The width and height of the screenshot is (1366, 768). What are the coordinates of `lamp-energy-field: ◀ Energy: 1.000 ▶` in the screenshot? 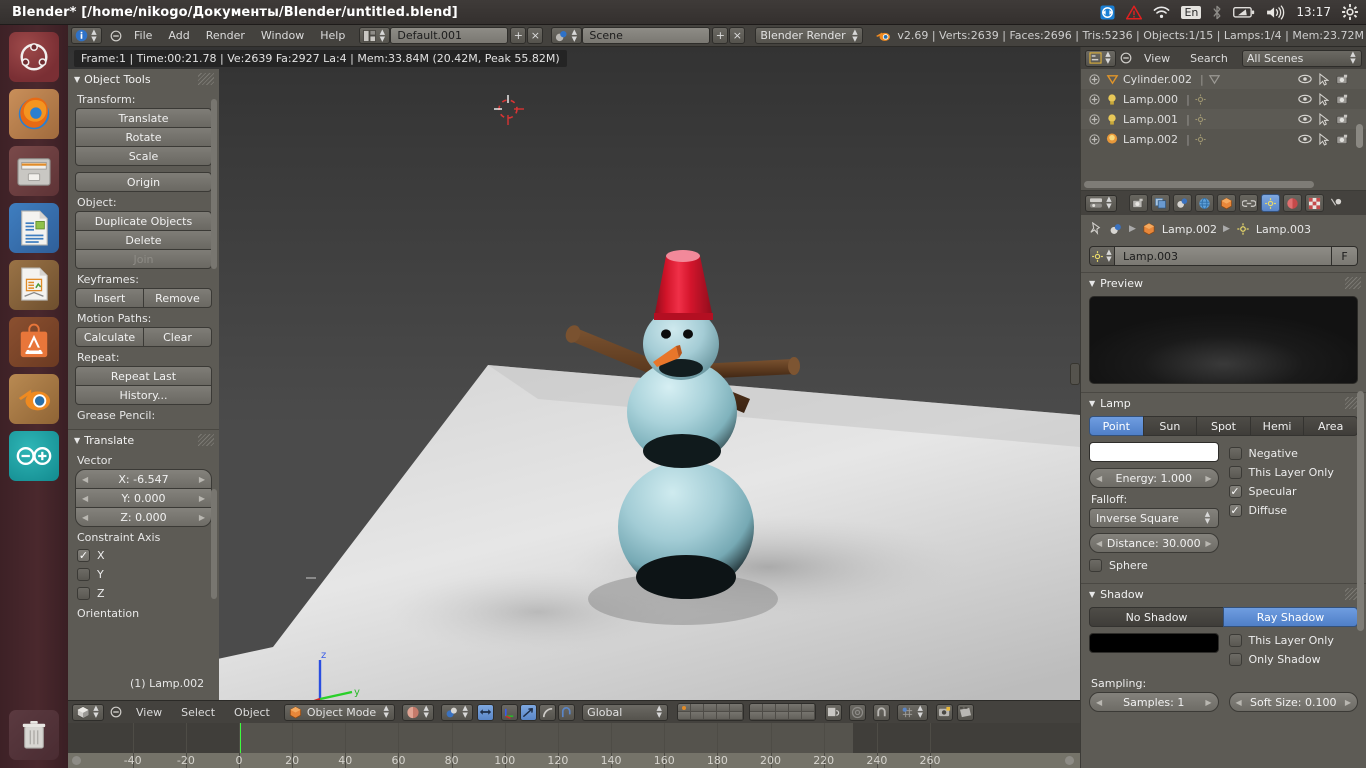 It's located at (1154, 478).